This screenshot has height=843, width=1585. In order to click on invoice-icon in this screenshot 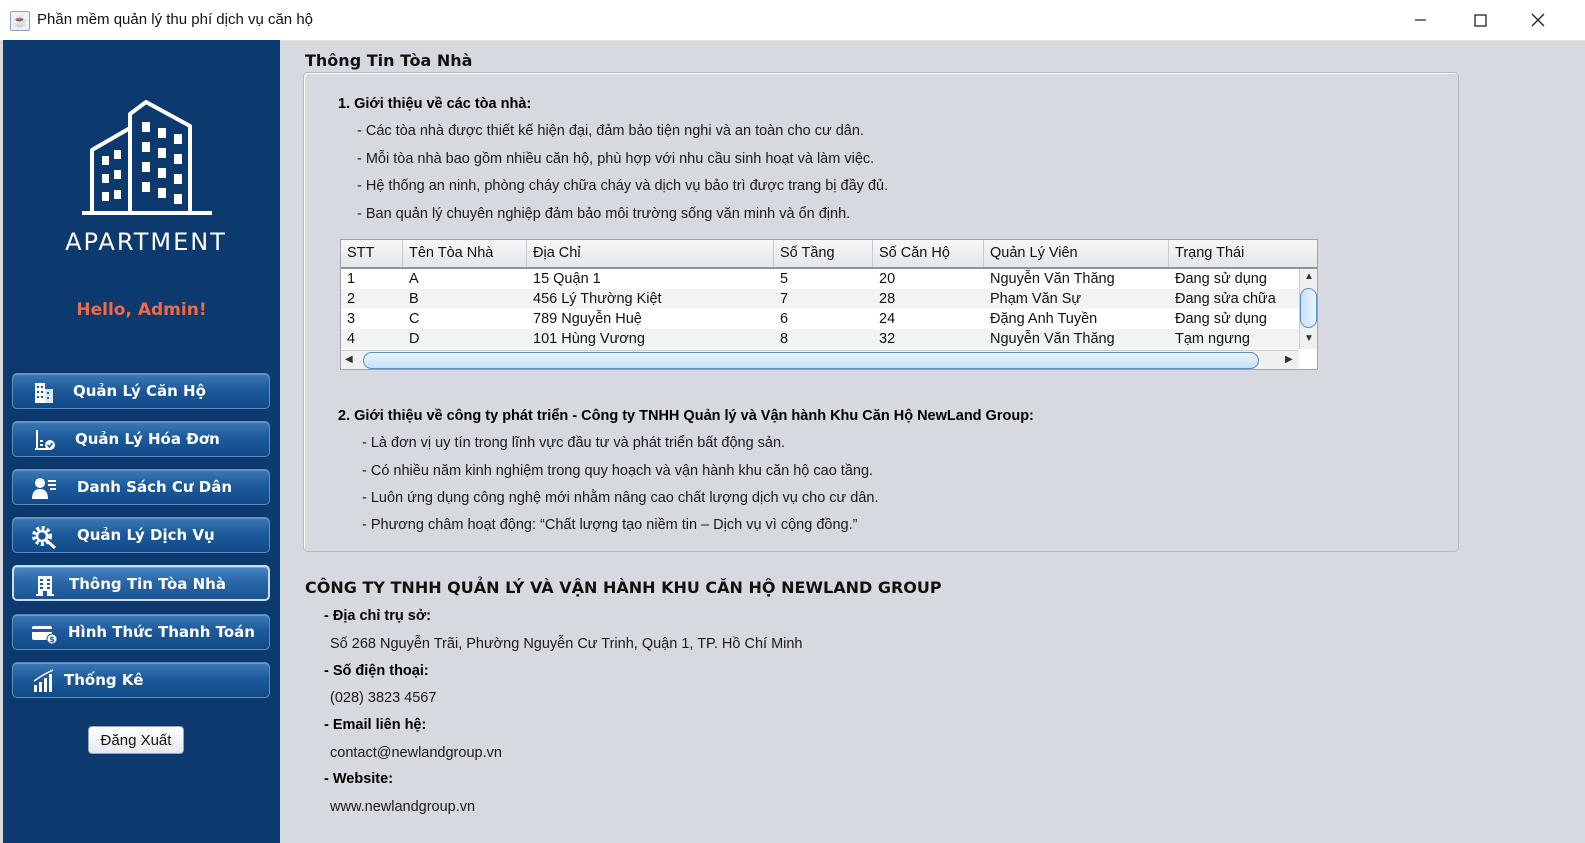, I will do `click(45, 440)`.